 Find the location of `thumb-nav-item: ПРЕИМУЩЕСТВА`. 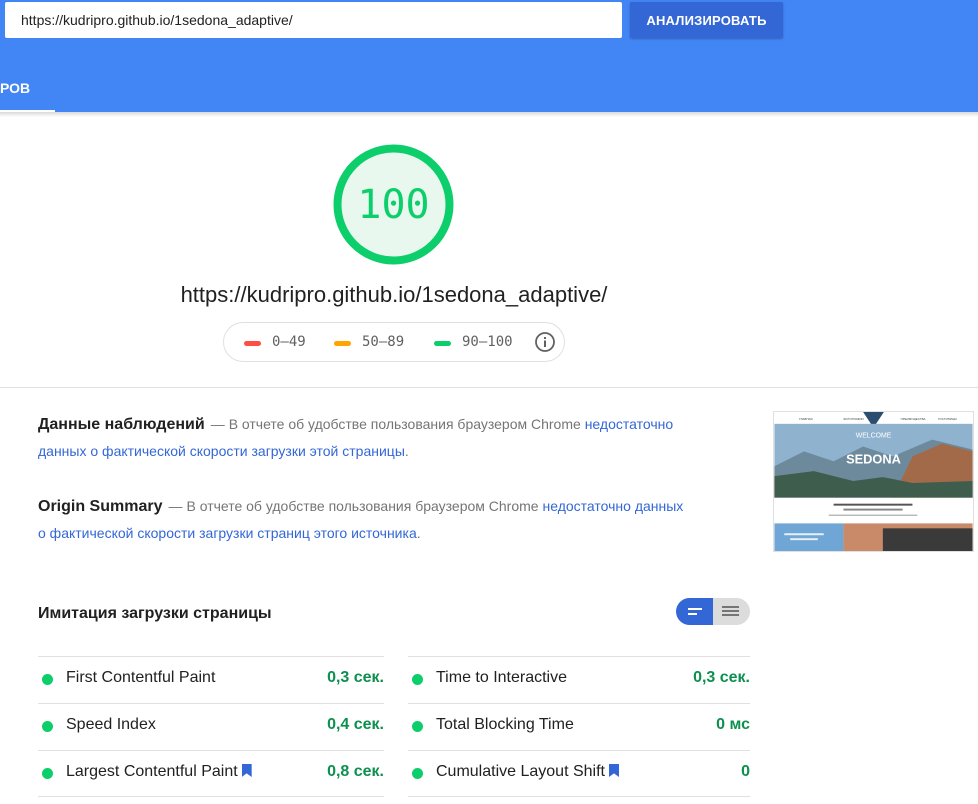

thumb-nav-item: ПРЕИМУЩЕСТВА is located at coordinates (913, 419).